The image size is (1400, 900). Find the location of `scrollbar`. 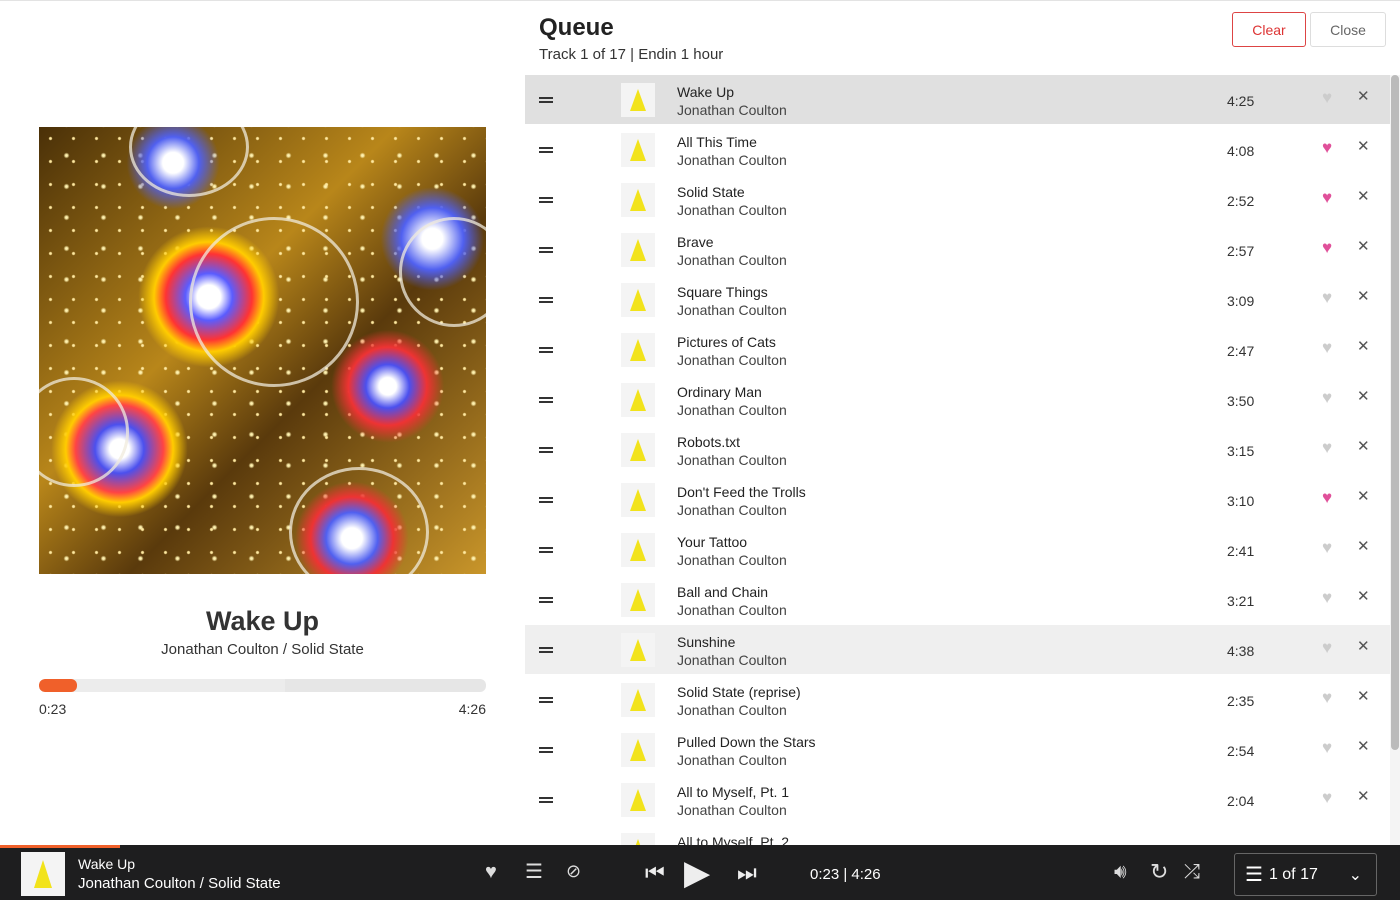

scrollbar is located at coordinates (1395, 460).